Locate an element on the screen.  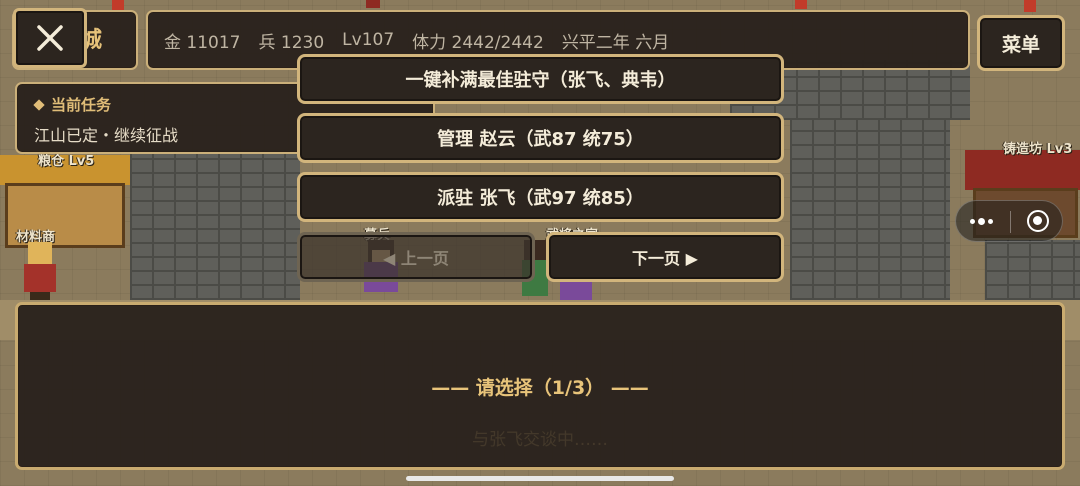
close-button is located at coordinates (50, 38).